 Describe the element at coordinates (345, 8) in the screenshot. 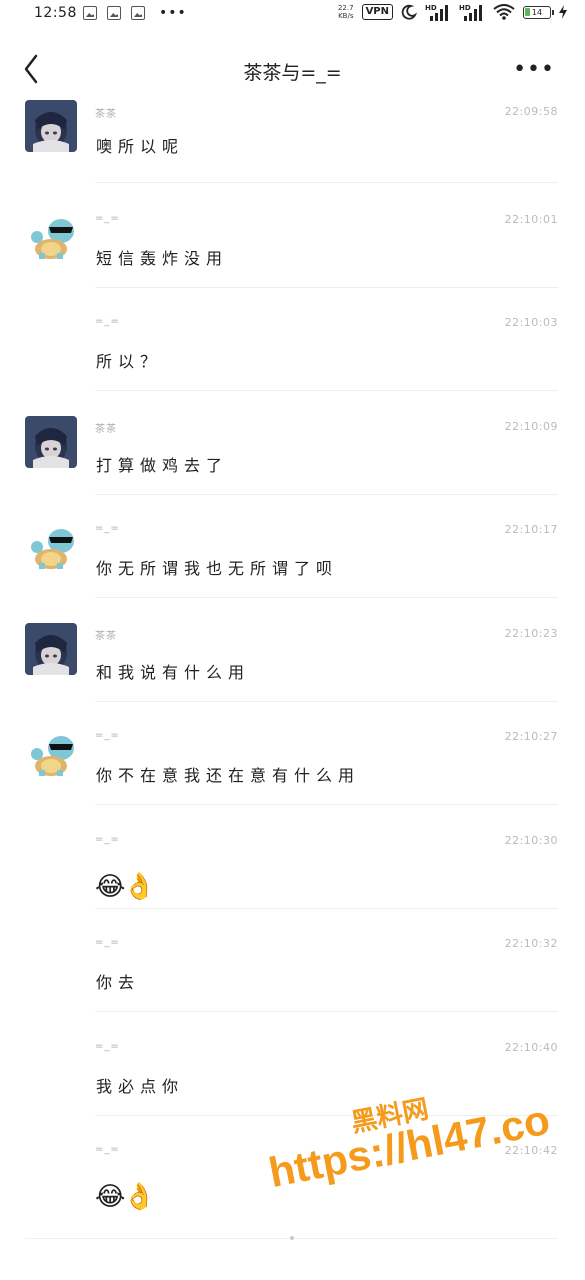

I see `network-speed-value: 22.7` at that location.